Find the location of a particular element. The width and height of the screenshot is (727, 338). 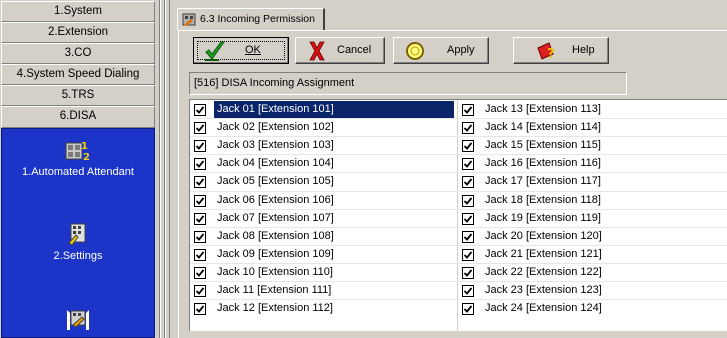

disa-tool-button is located at coordinates (78, 320).